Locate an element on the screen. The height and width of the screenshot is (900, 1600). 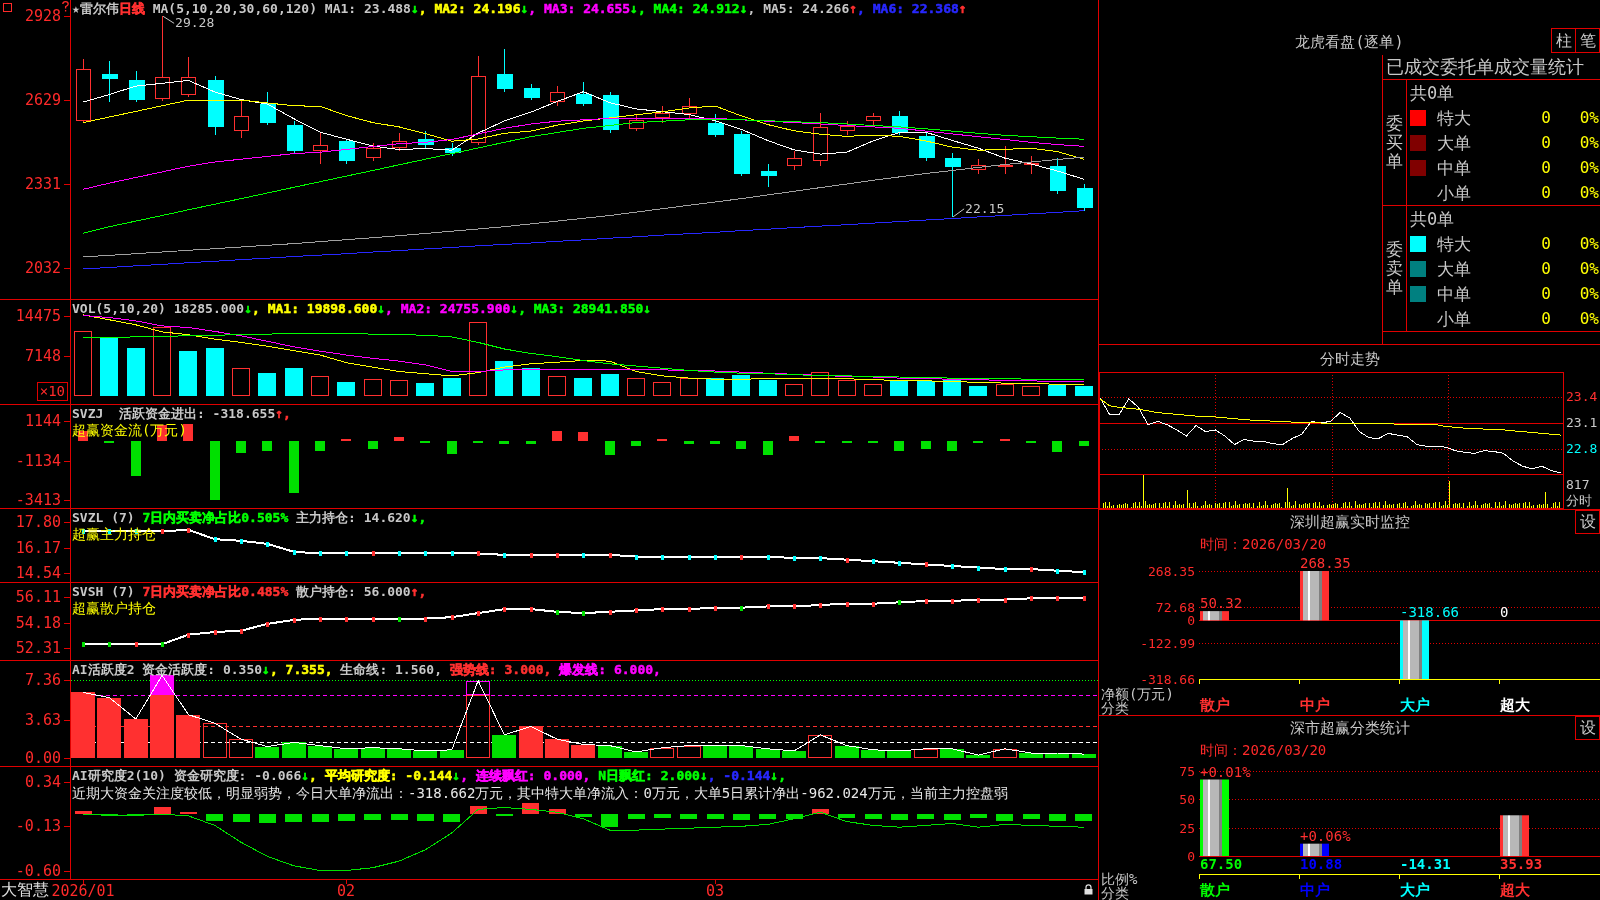
indicator-title: 超赢散户持仓 is located at coordinates (114, 608).